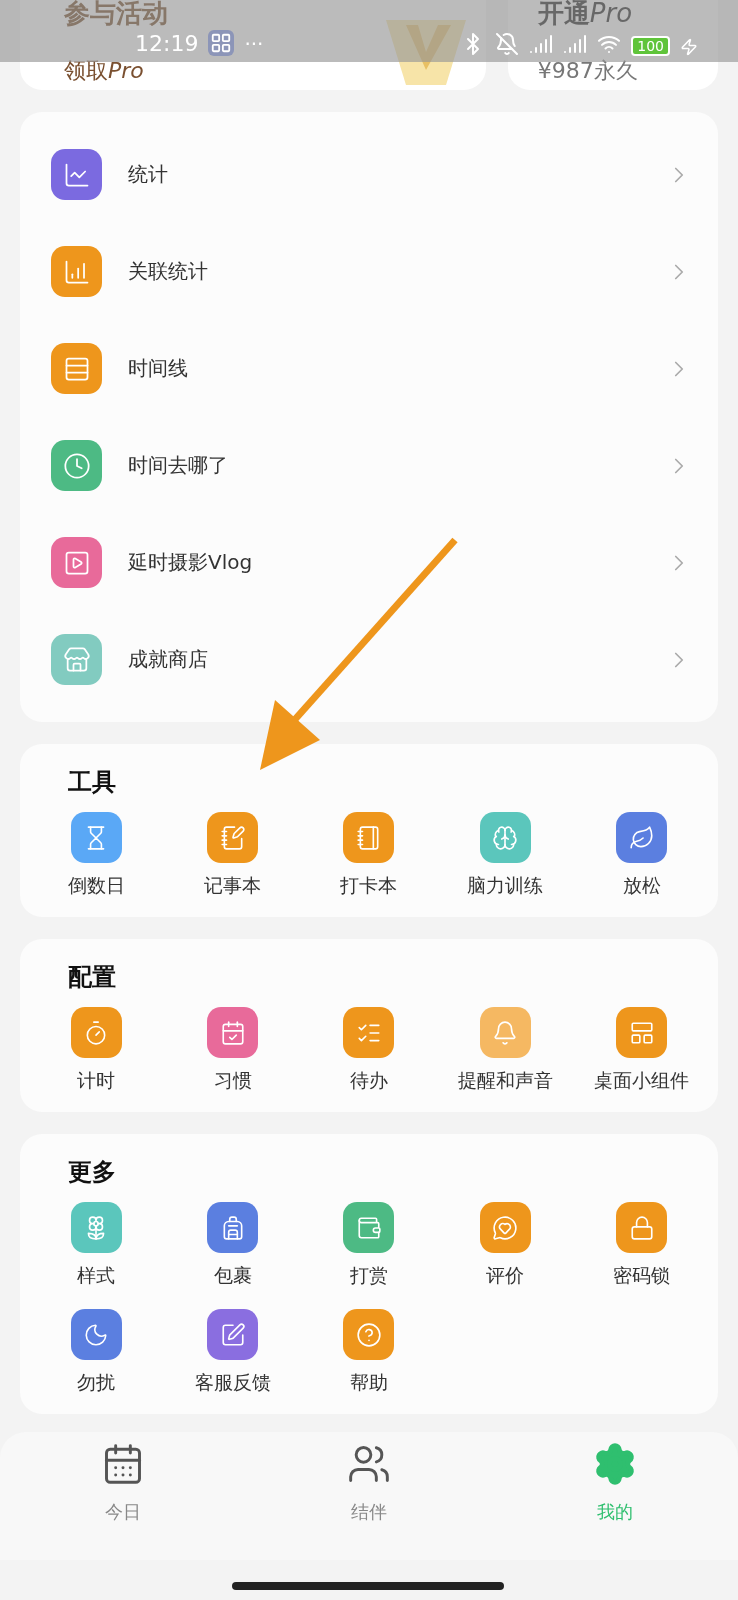 The image size is (738, 1600). I want to click on section-title: 工具, so click(92, 782).